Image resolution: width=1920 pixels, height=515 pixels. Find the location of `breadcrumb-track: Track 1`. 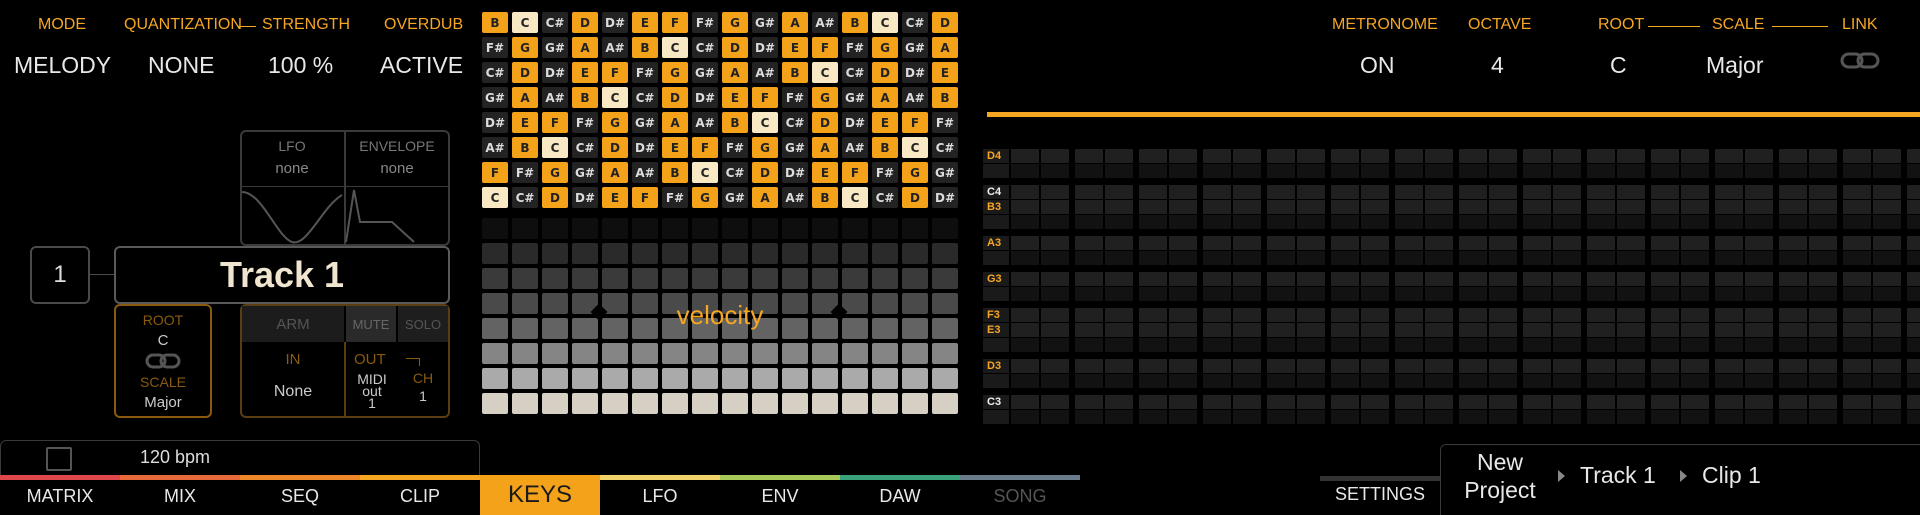

breadcrumb-track: Track 1 is located at coordinates (1618, 475).